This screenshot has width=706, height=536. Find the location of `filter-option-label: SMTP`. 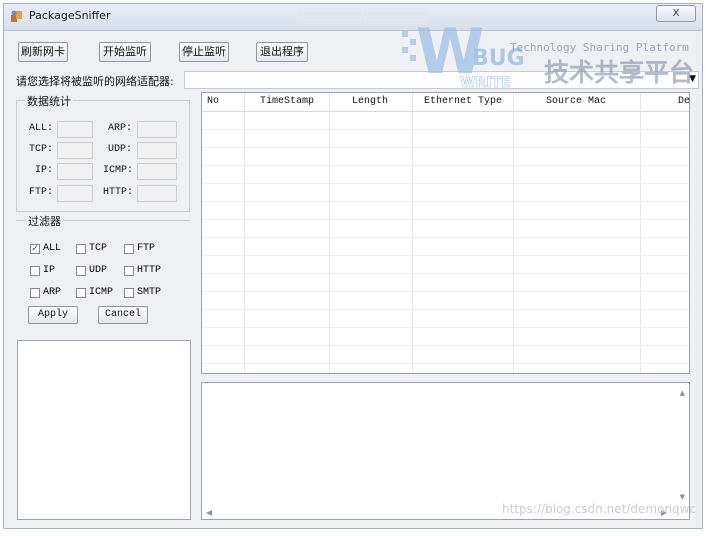

filter-option-label: SMTP is located at coordinates (149, 292).